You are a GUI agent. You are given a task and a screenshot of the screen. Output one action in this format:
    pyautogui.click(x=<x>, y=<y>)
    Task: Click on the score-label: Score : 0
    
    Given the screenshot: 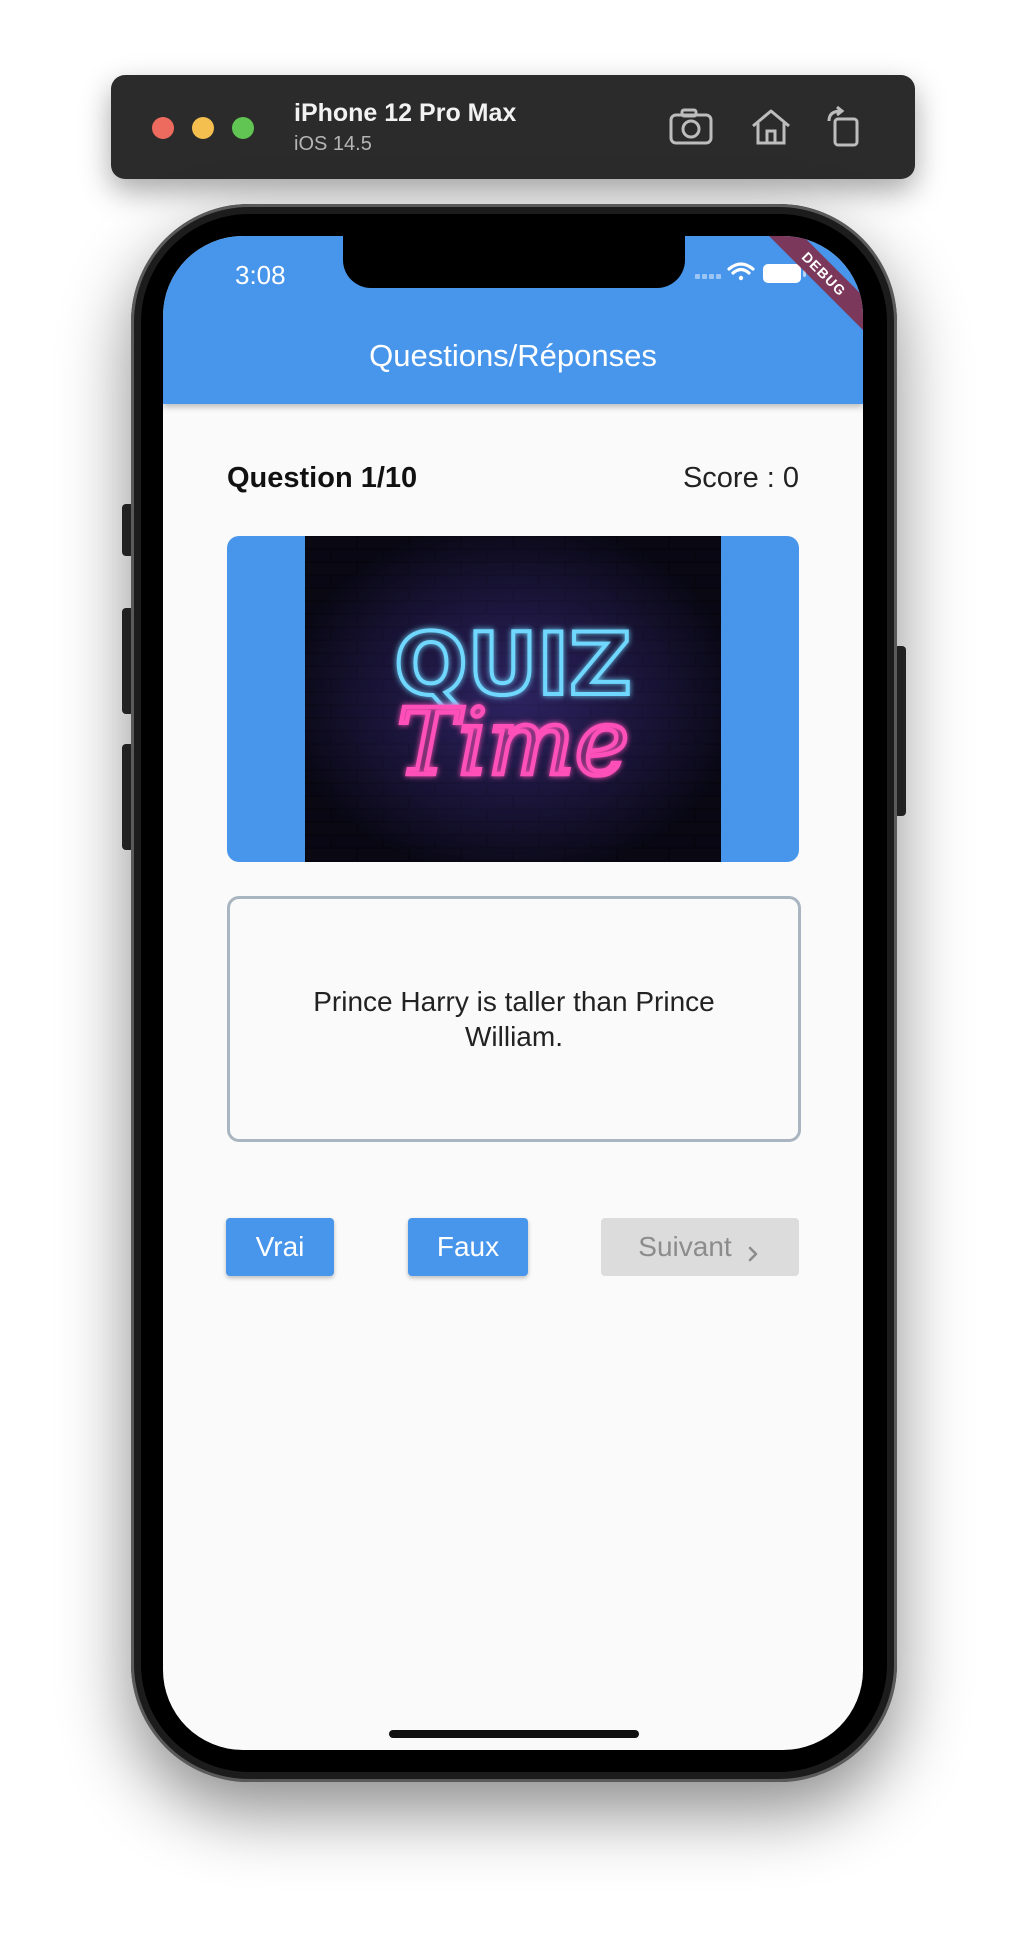 What is the action you would take?
    pyautogui.click(x=741, y=478)
    